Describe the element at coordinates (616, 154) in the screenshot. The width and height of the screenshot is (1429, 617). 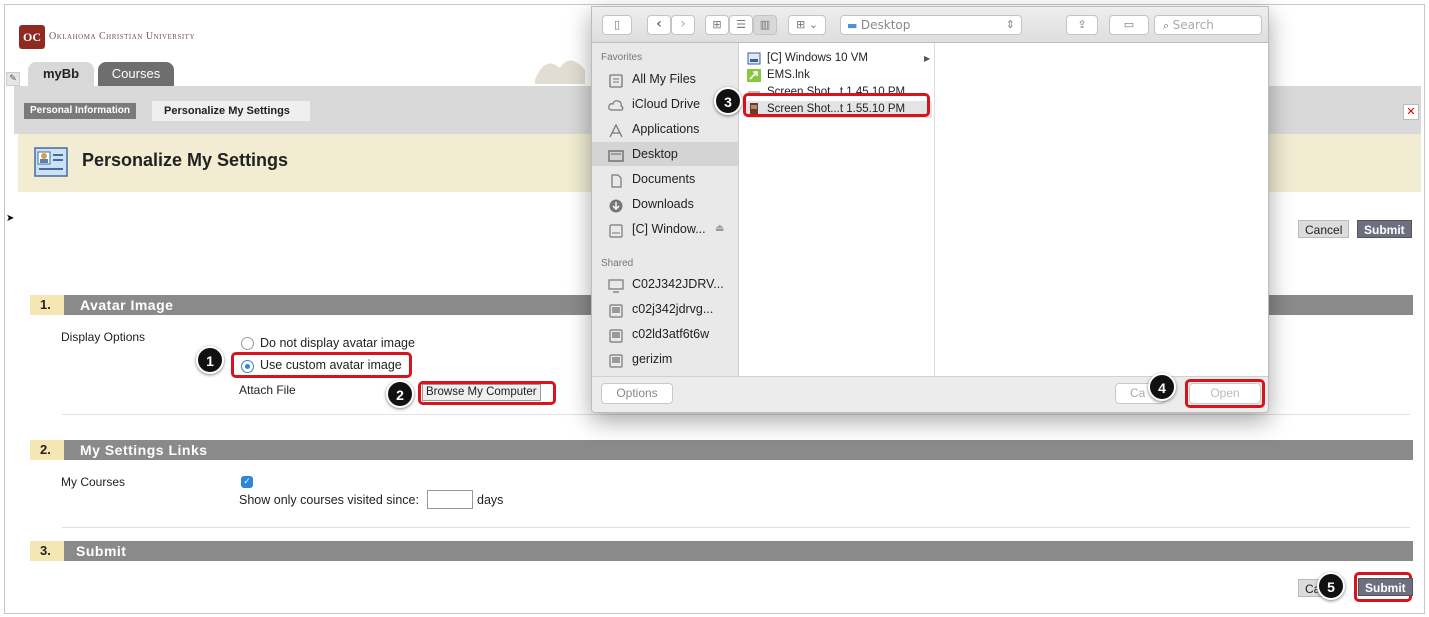
I see `desktop-icon` at that location.